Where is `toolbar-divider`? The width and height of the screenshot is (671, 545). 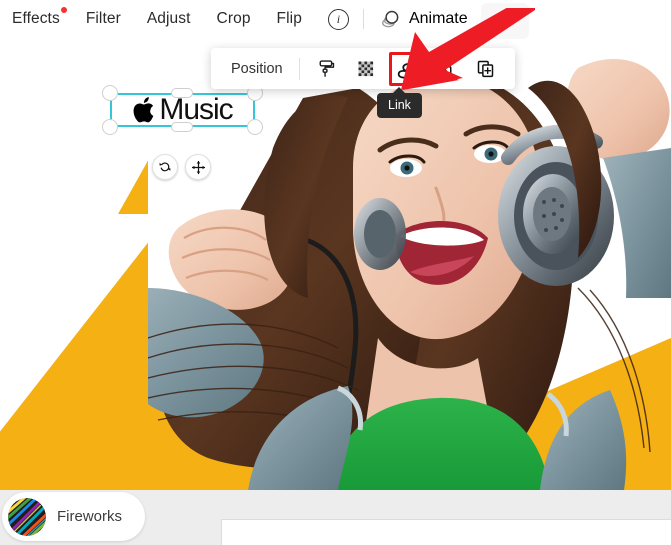 toolbar-divider is located at coordinates (363, 19).